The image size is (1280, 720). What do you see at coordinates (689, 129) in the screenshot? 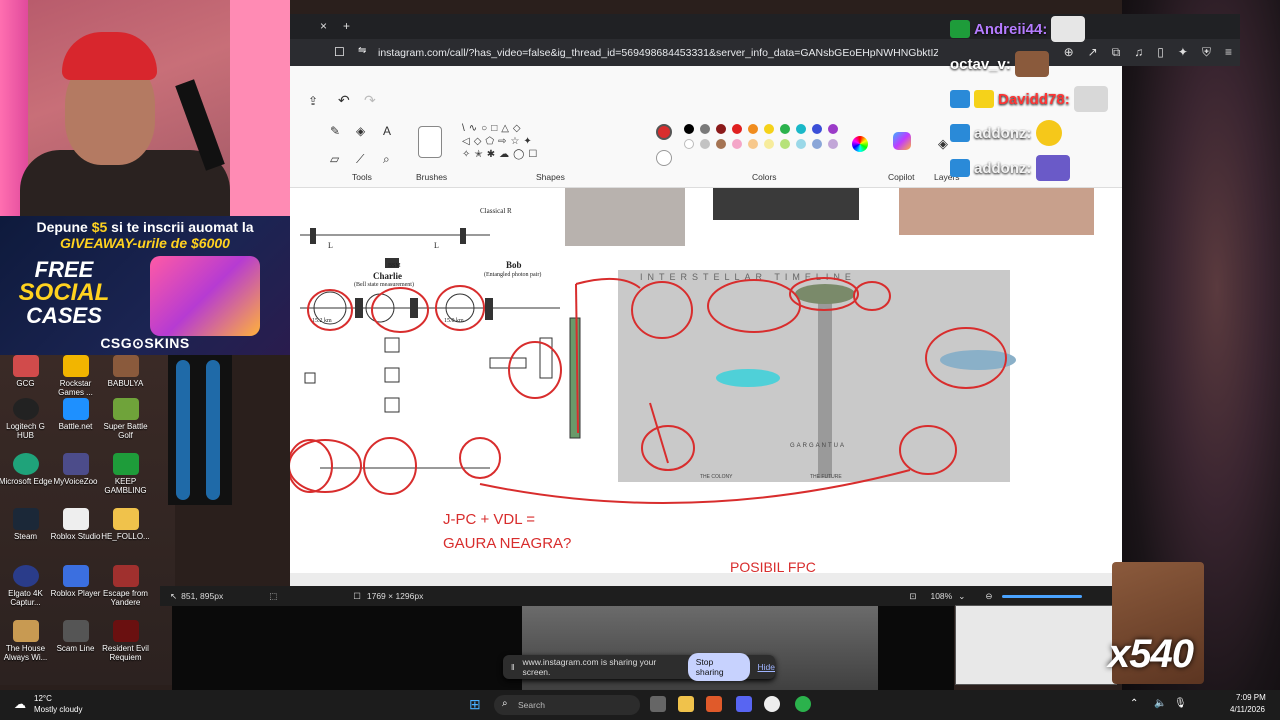
I see `swatch-black` at bounding box center [689, 129].